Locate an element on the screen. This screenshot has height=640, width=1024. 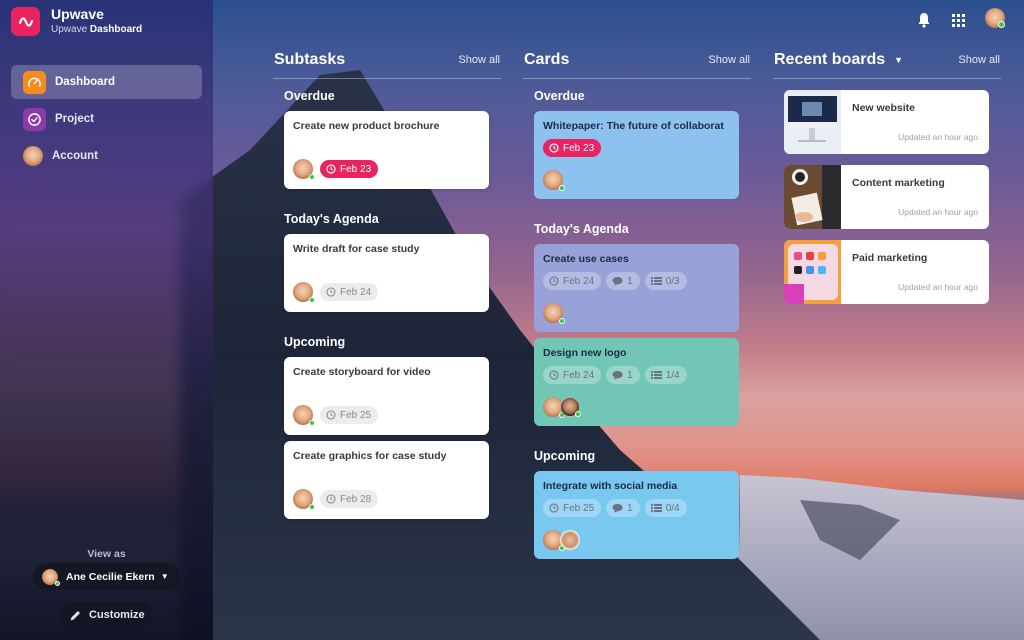
checklist-badge: 0/4 is located at coordinates (665, 508).